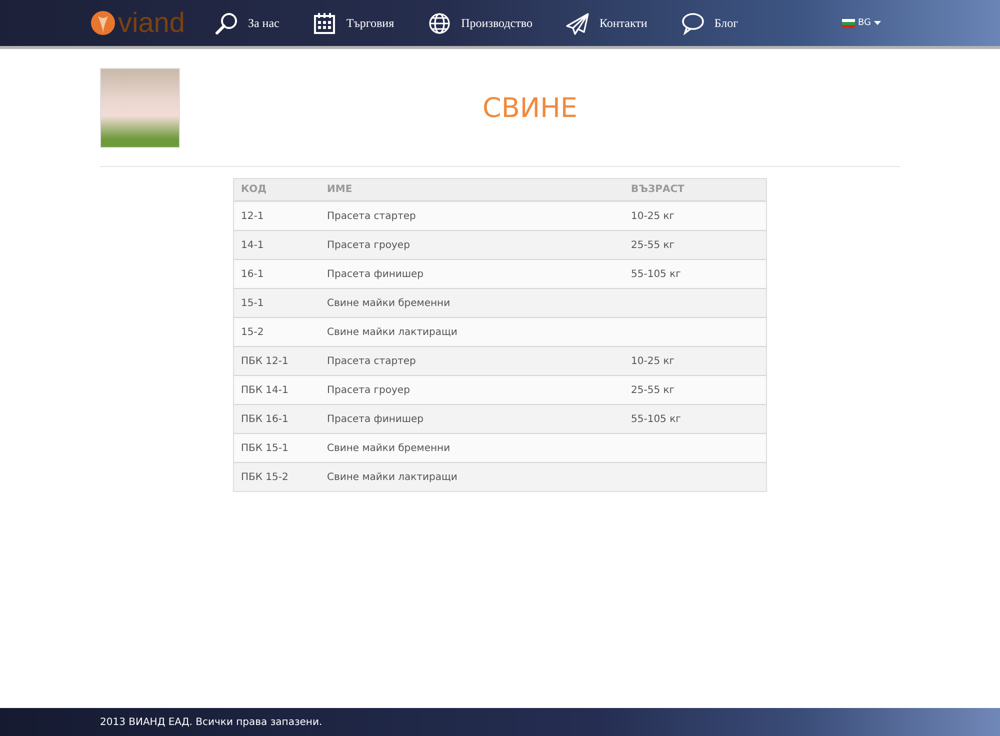  Describe the element at coordinates (578, 23) in the screenshot. I see `paper-plane-icon` at that location.